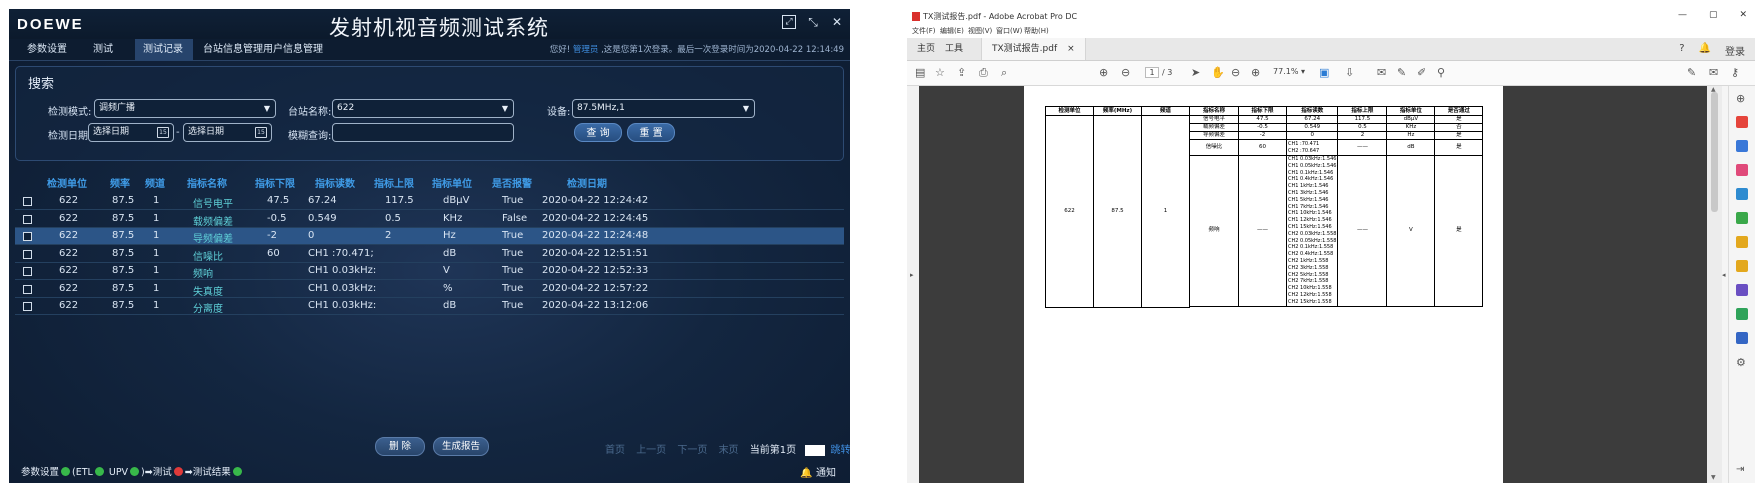  I want to click on edit-pdf-icon, so click(1742, 218).